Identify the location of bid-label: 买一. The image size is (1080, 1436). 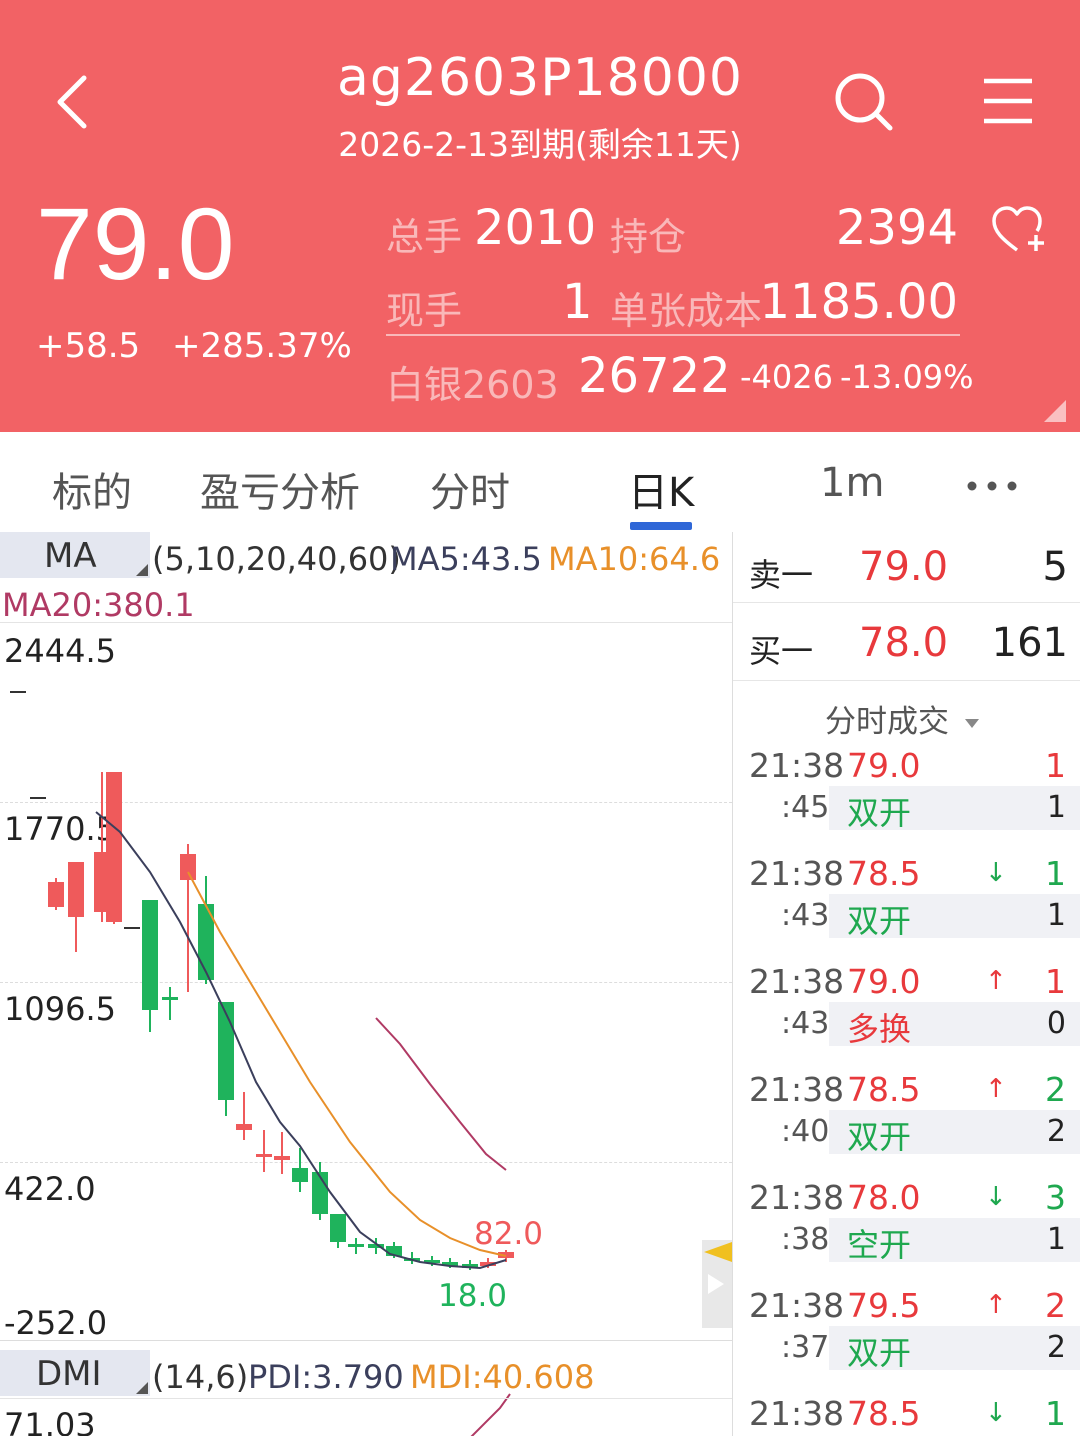
(781, 651).